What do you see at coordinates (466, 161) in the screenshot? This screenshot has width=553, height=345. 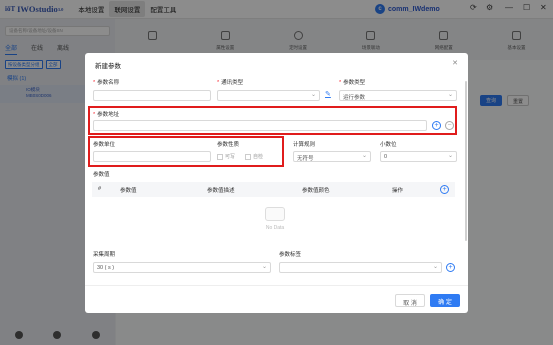 I see `dialog-scrollbar` at bounding box center [466, 161].